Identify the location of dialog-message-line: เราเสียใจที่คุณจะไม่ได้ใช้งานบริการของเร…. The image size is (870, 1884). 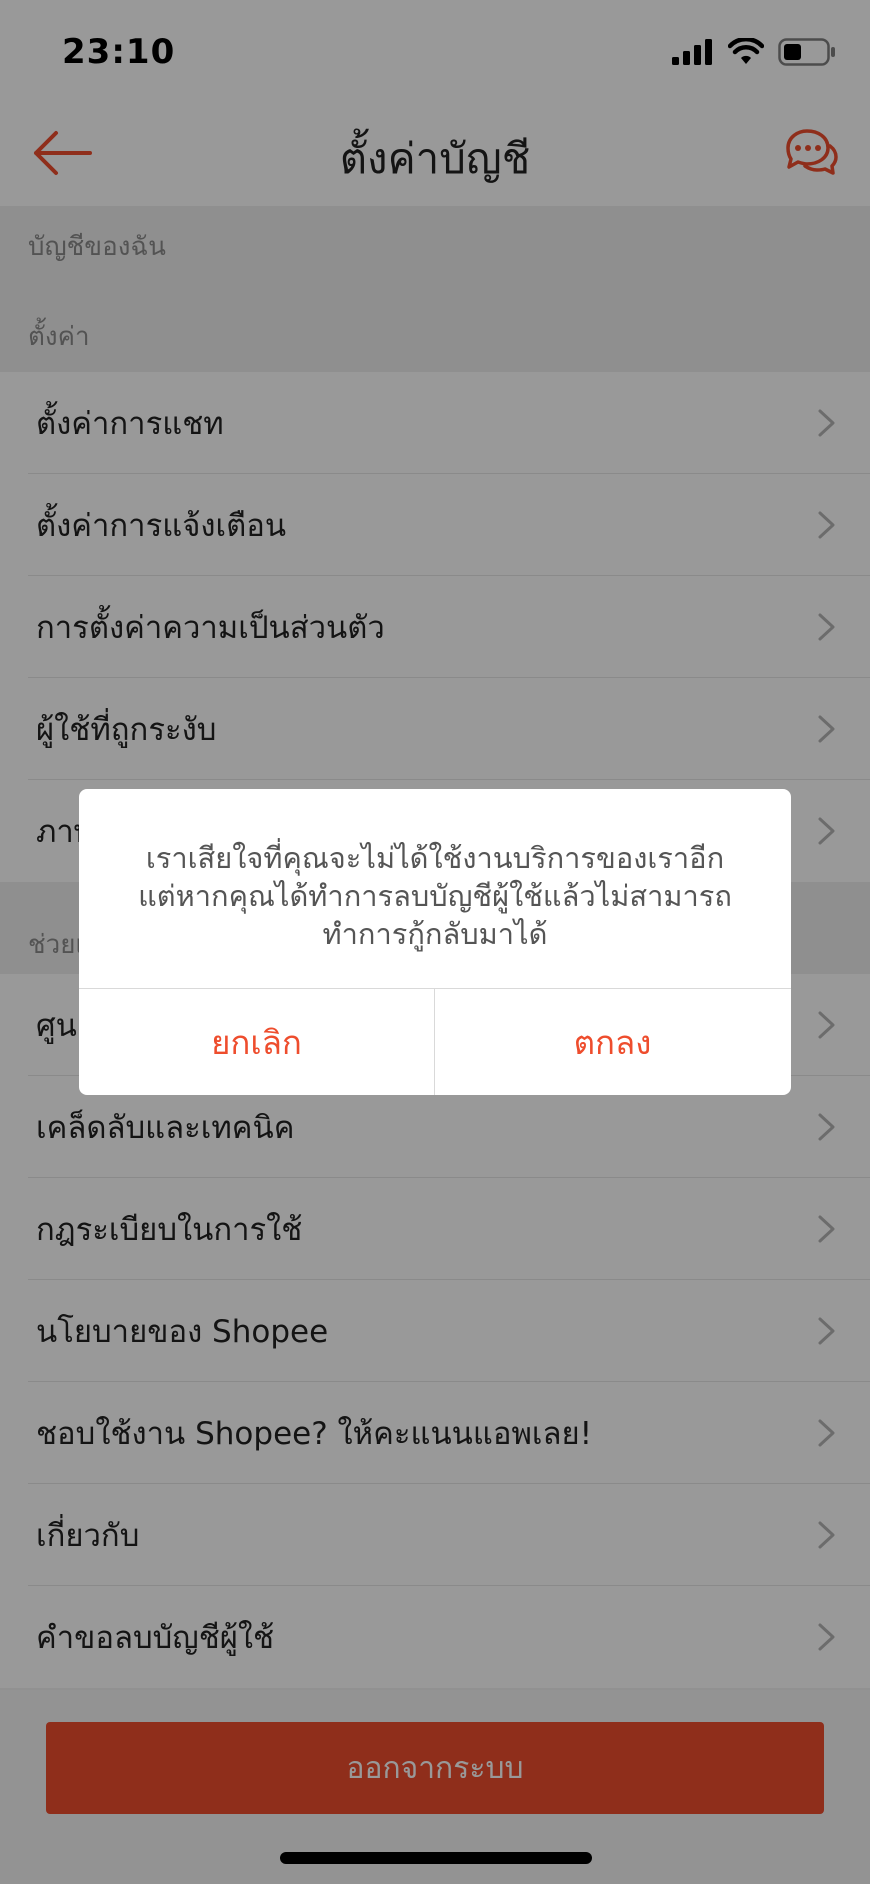
(435, 858).